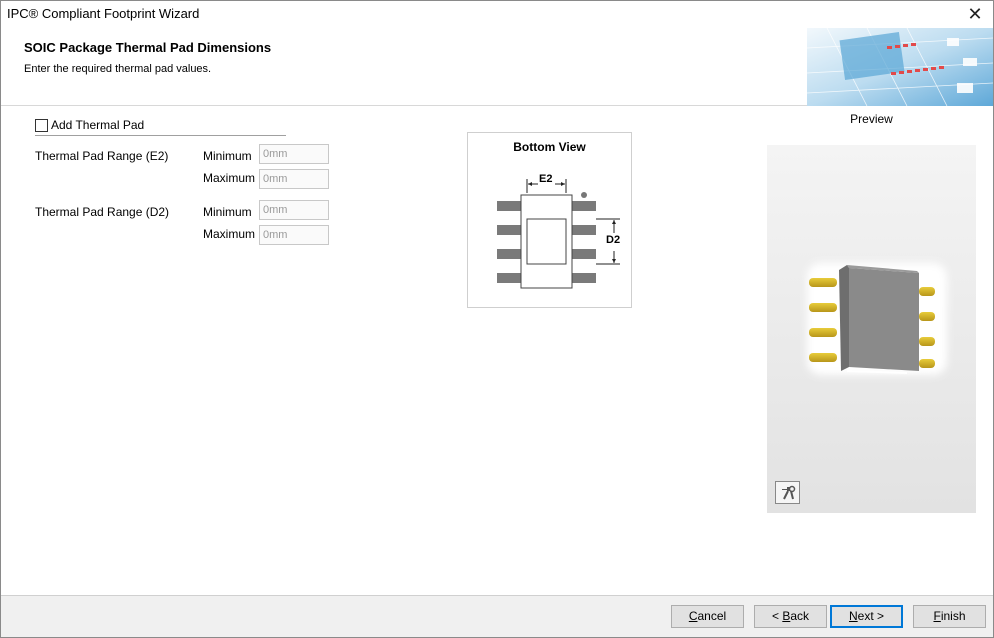 The height and width of the screenshot is (638, 994). What do you see at coordinates (294, 179) in the screenshot?
I see `e2-max-input` at bounding box center [294, 179].